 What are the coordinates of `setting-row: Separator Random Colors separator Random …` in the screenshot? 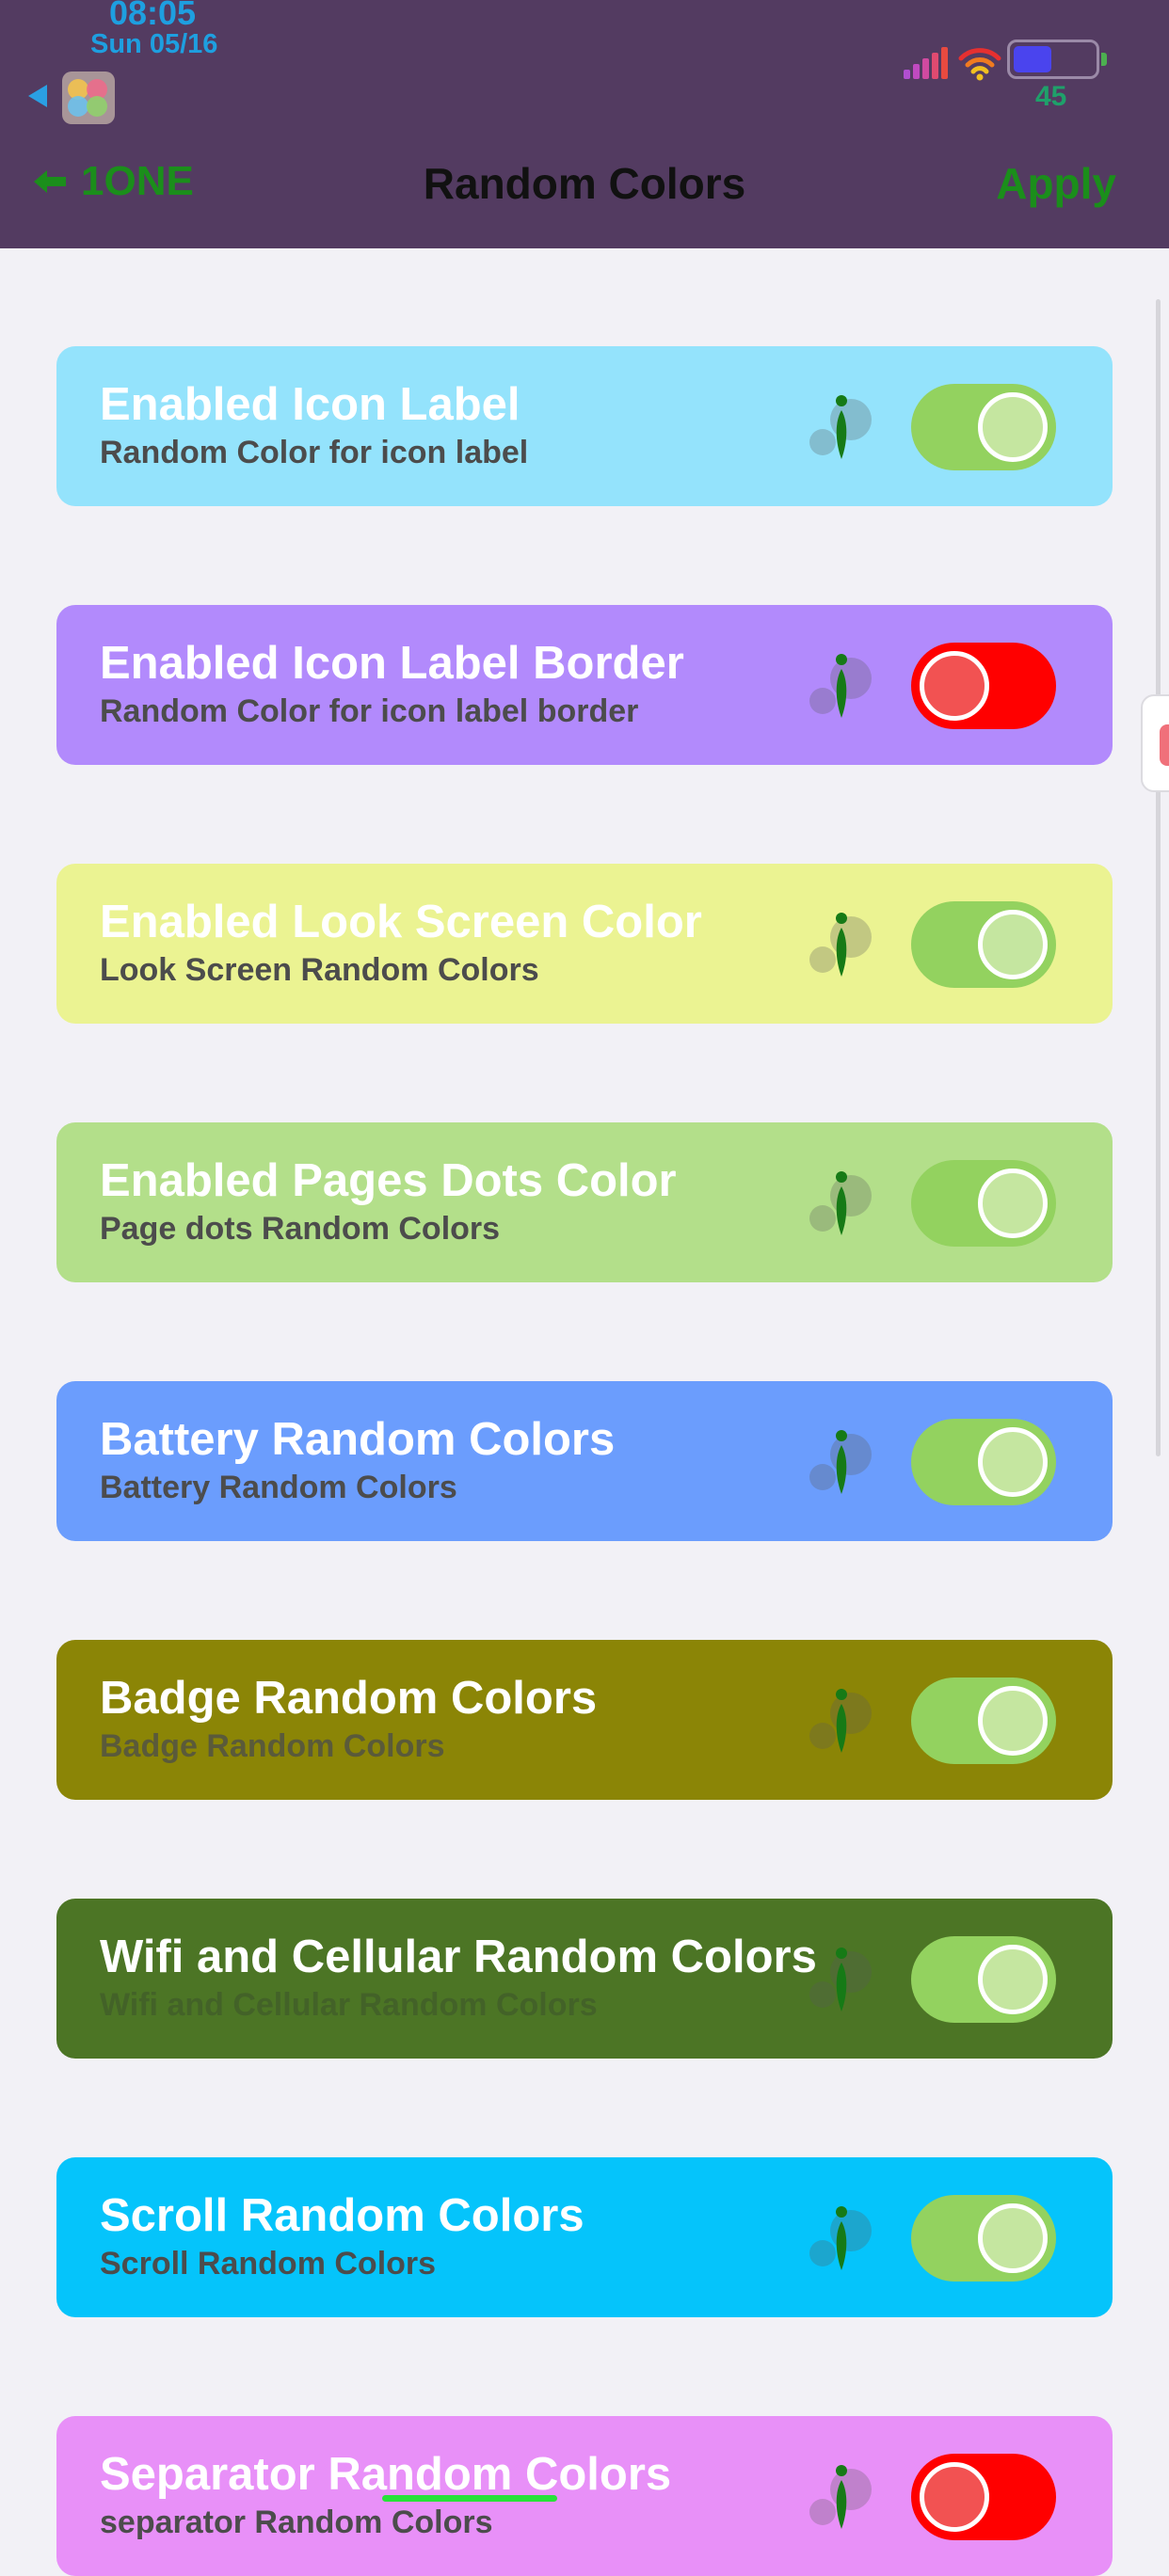 It's located at (584, 2496).